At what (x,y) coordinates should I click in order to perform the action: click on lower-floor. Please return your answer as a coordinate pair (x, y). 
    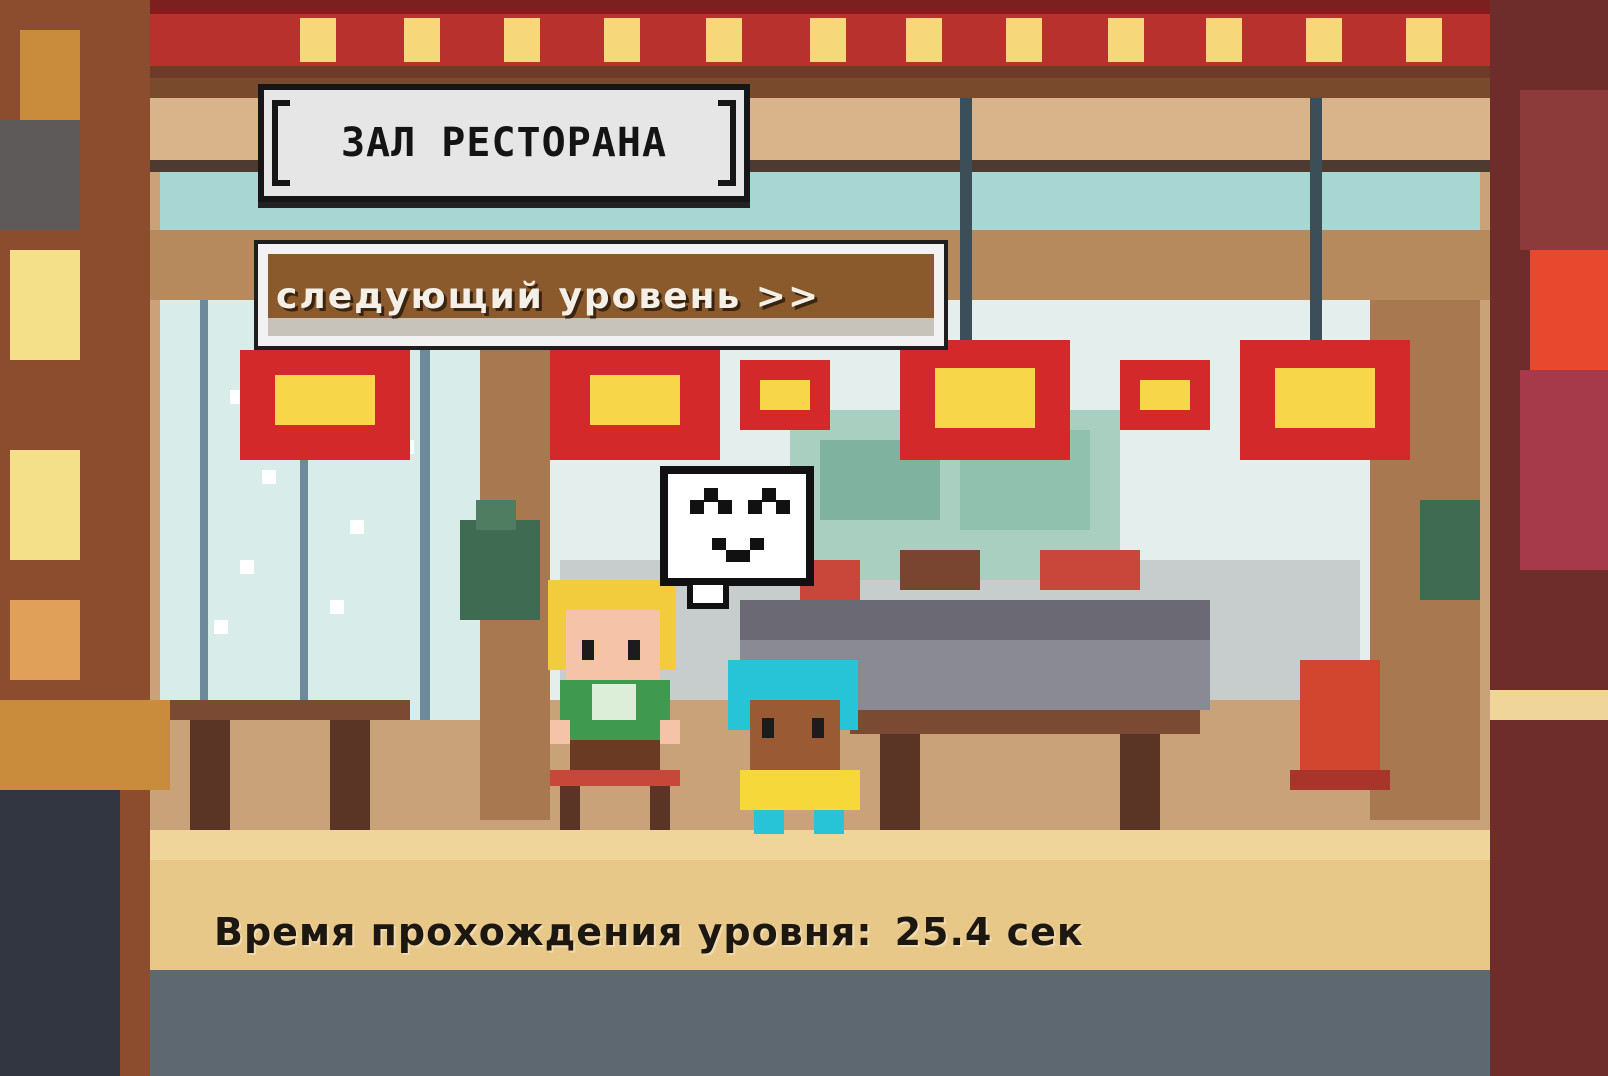
    Looking at the image, I should click on (820, 1023).